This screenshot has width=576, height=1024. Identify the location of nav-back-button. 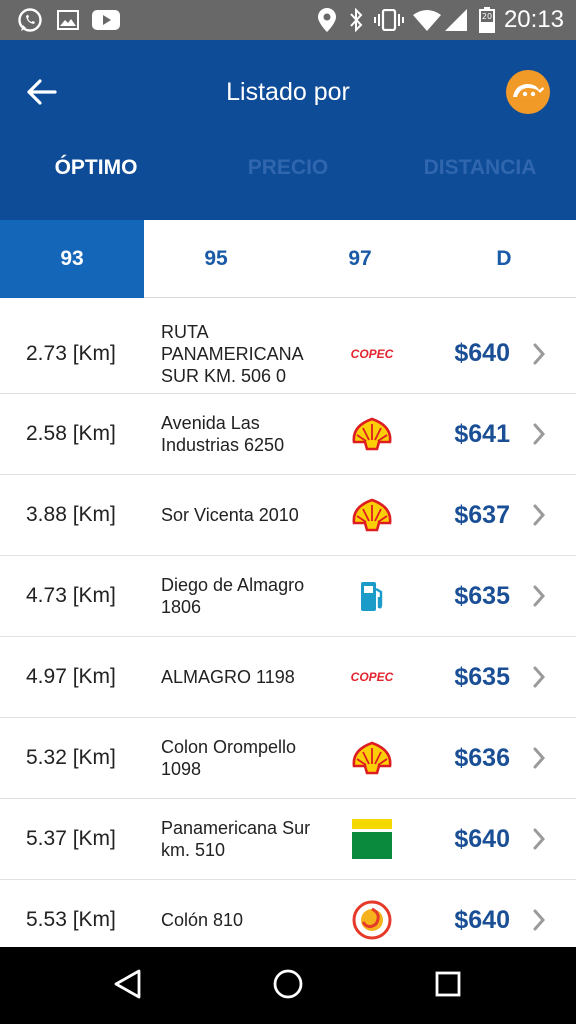
(128, 986).